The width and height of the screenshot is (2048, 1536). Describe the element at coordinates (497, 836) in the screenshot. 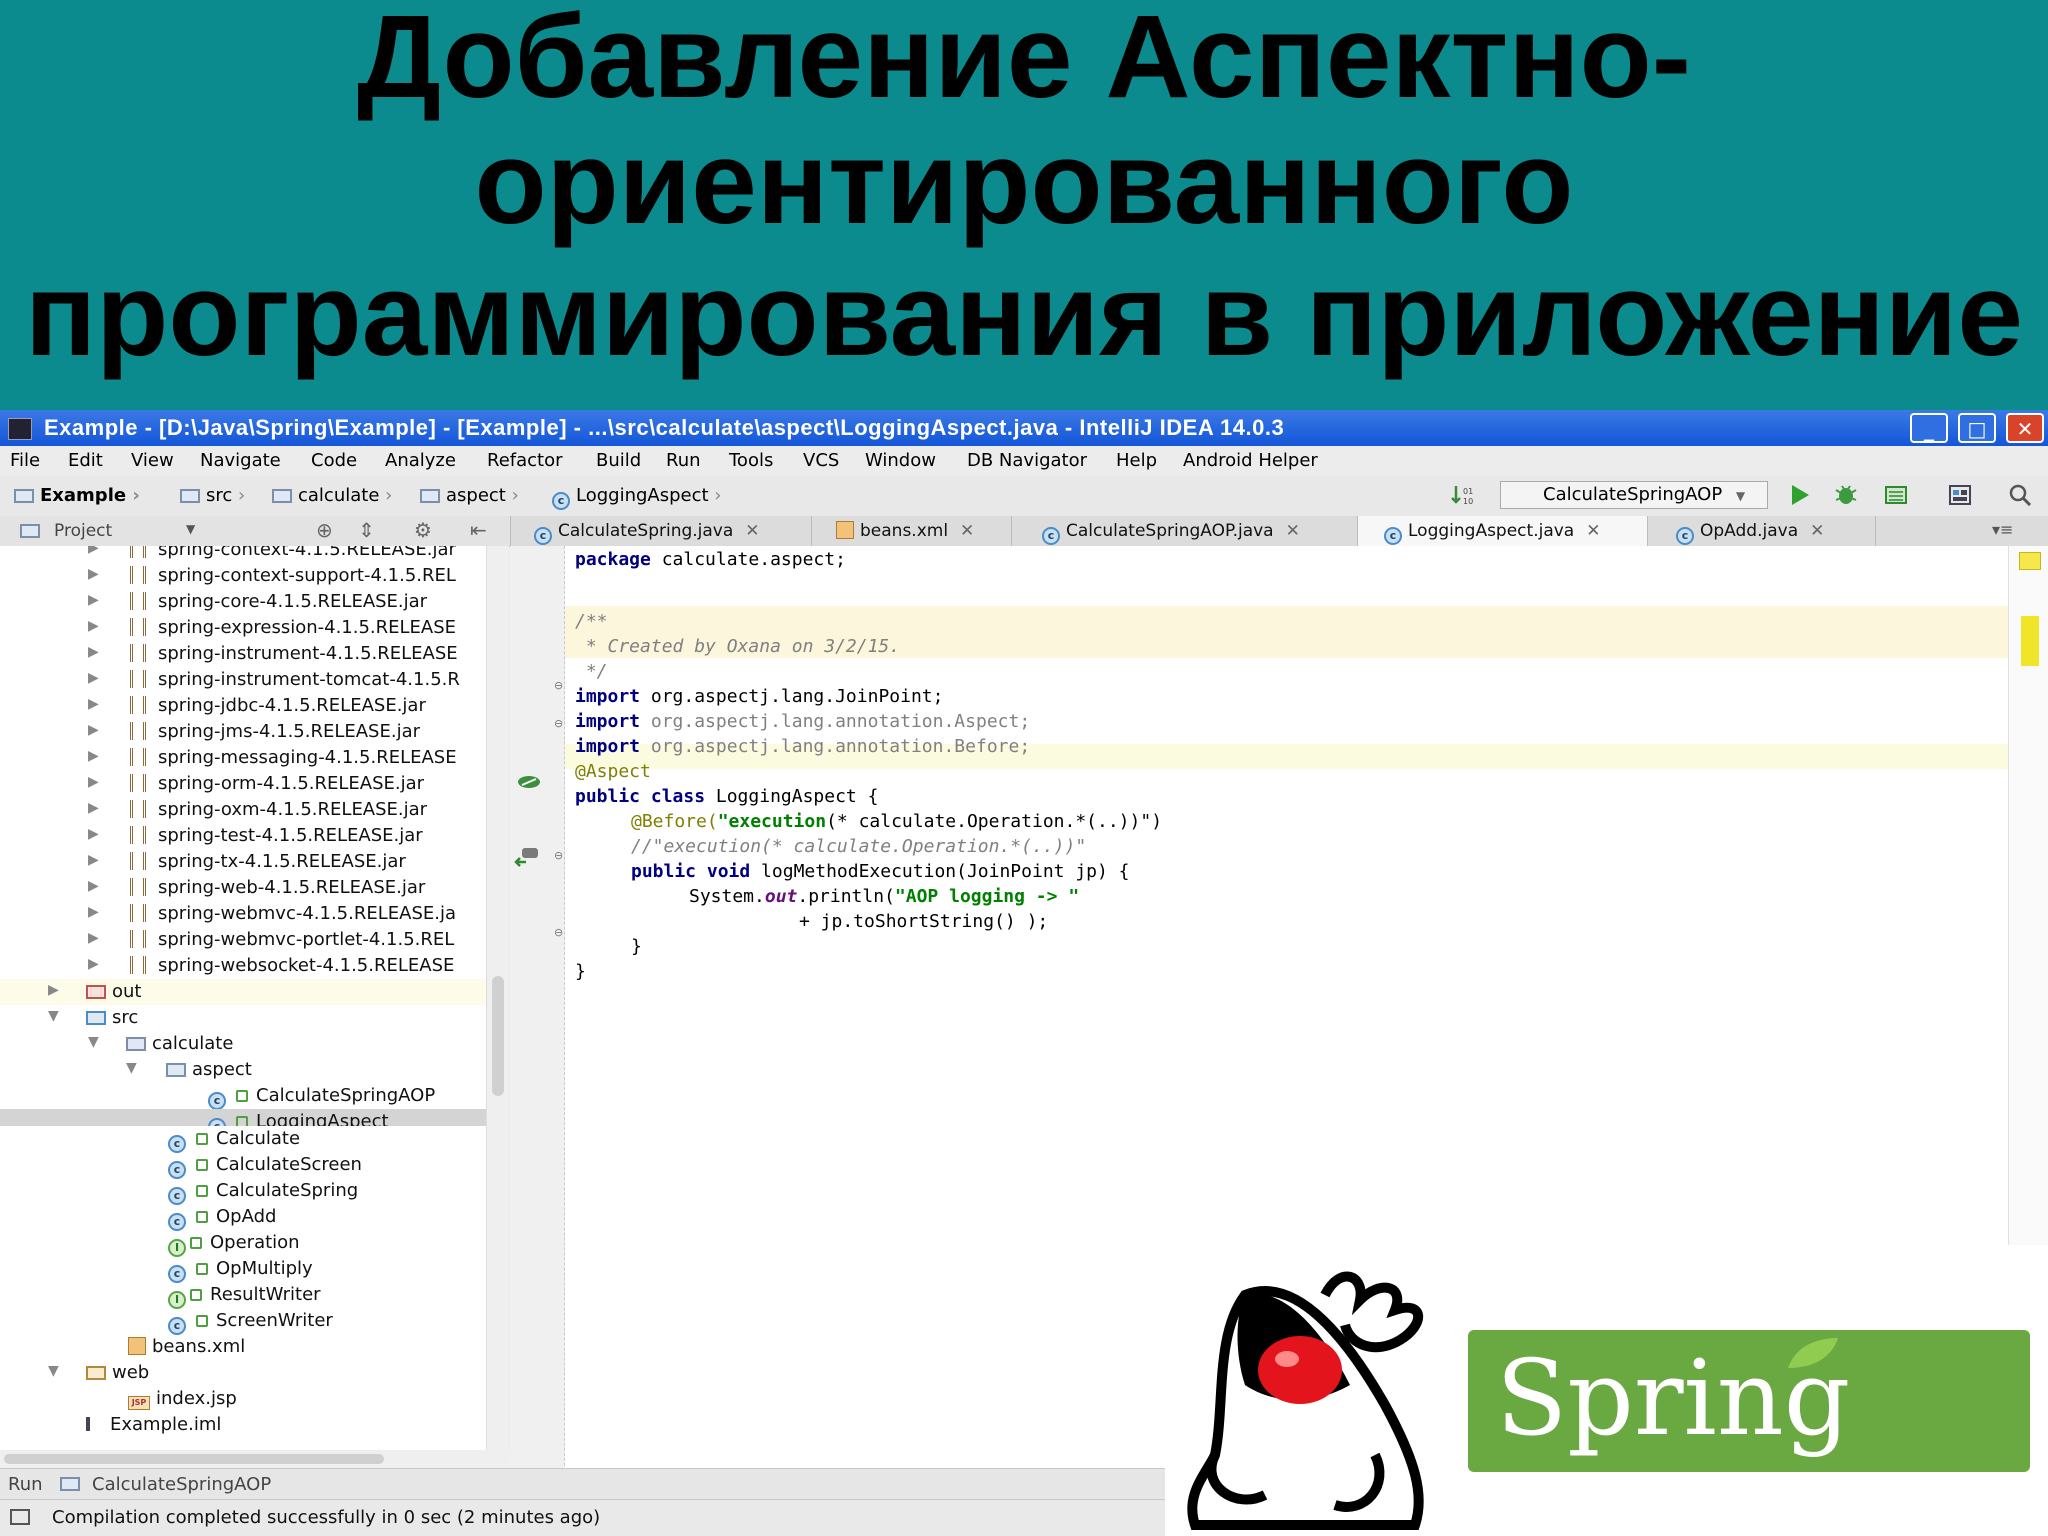

I see `tree-vertical-scrollbar` at that location.